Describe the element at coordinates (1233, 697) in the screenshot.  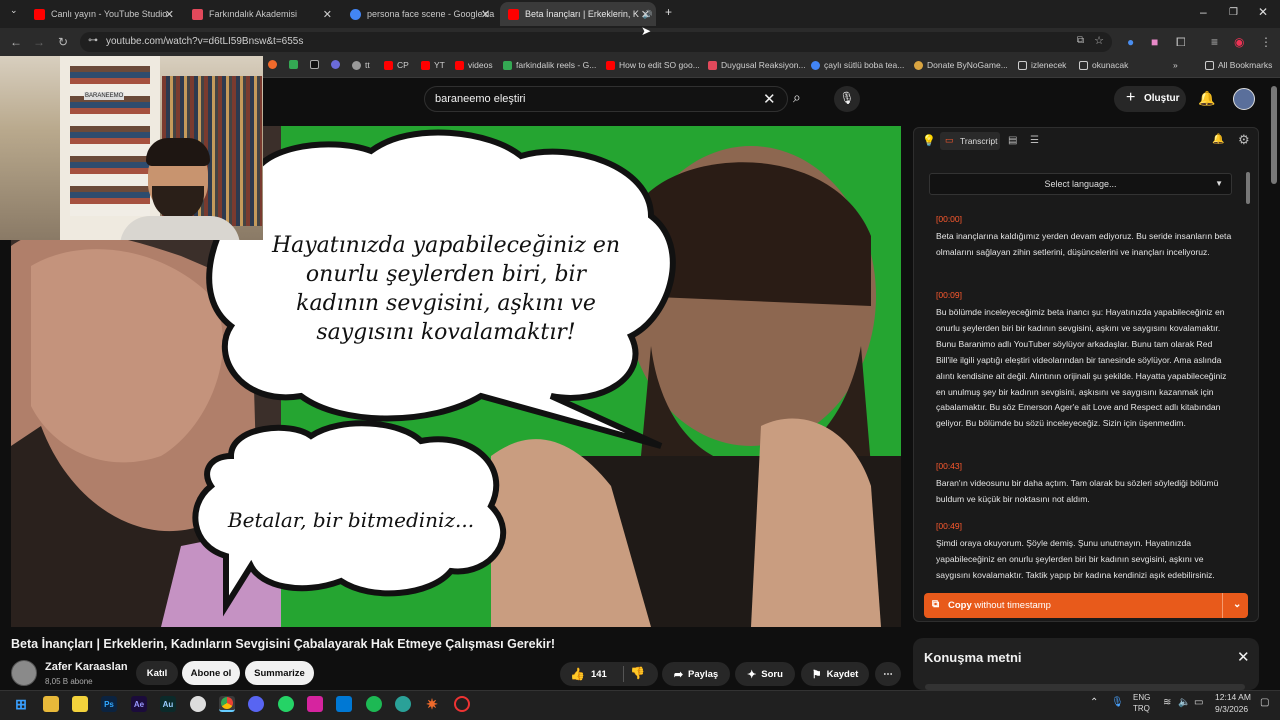
I see `clock-time: 12:14 AM` at that location.